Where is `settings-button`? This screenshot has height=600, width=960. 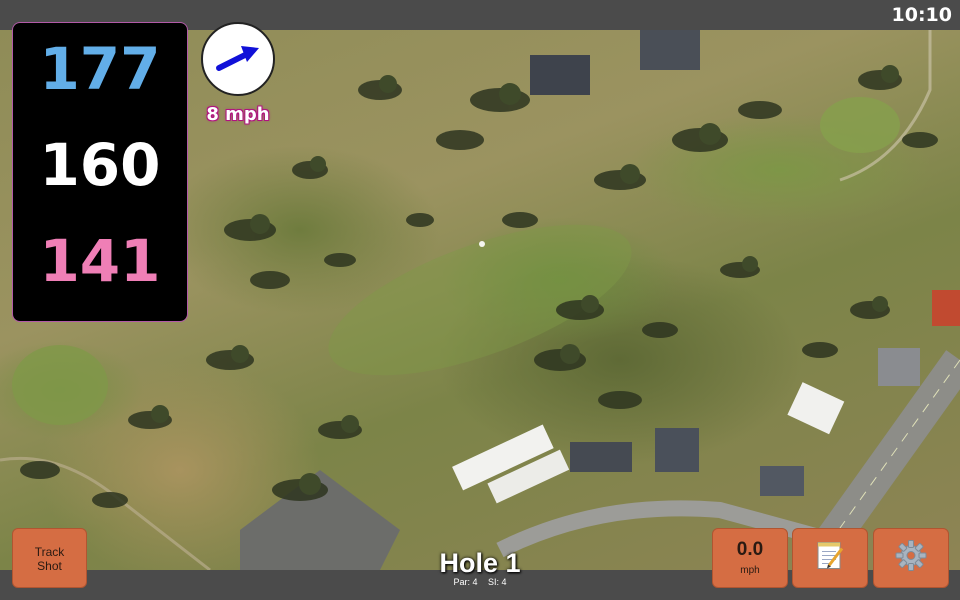
settings-button is located at coordinates (911, 558).